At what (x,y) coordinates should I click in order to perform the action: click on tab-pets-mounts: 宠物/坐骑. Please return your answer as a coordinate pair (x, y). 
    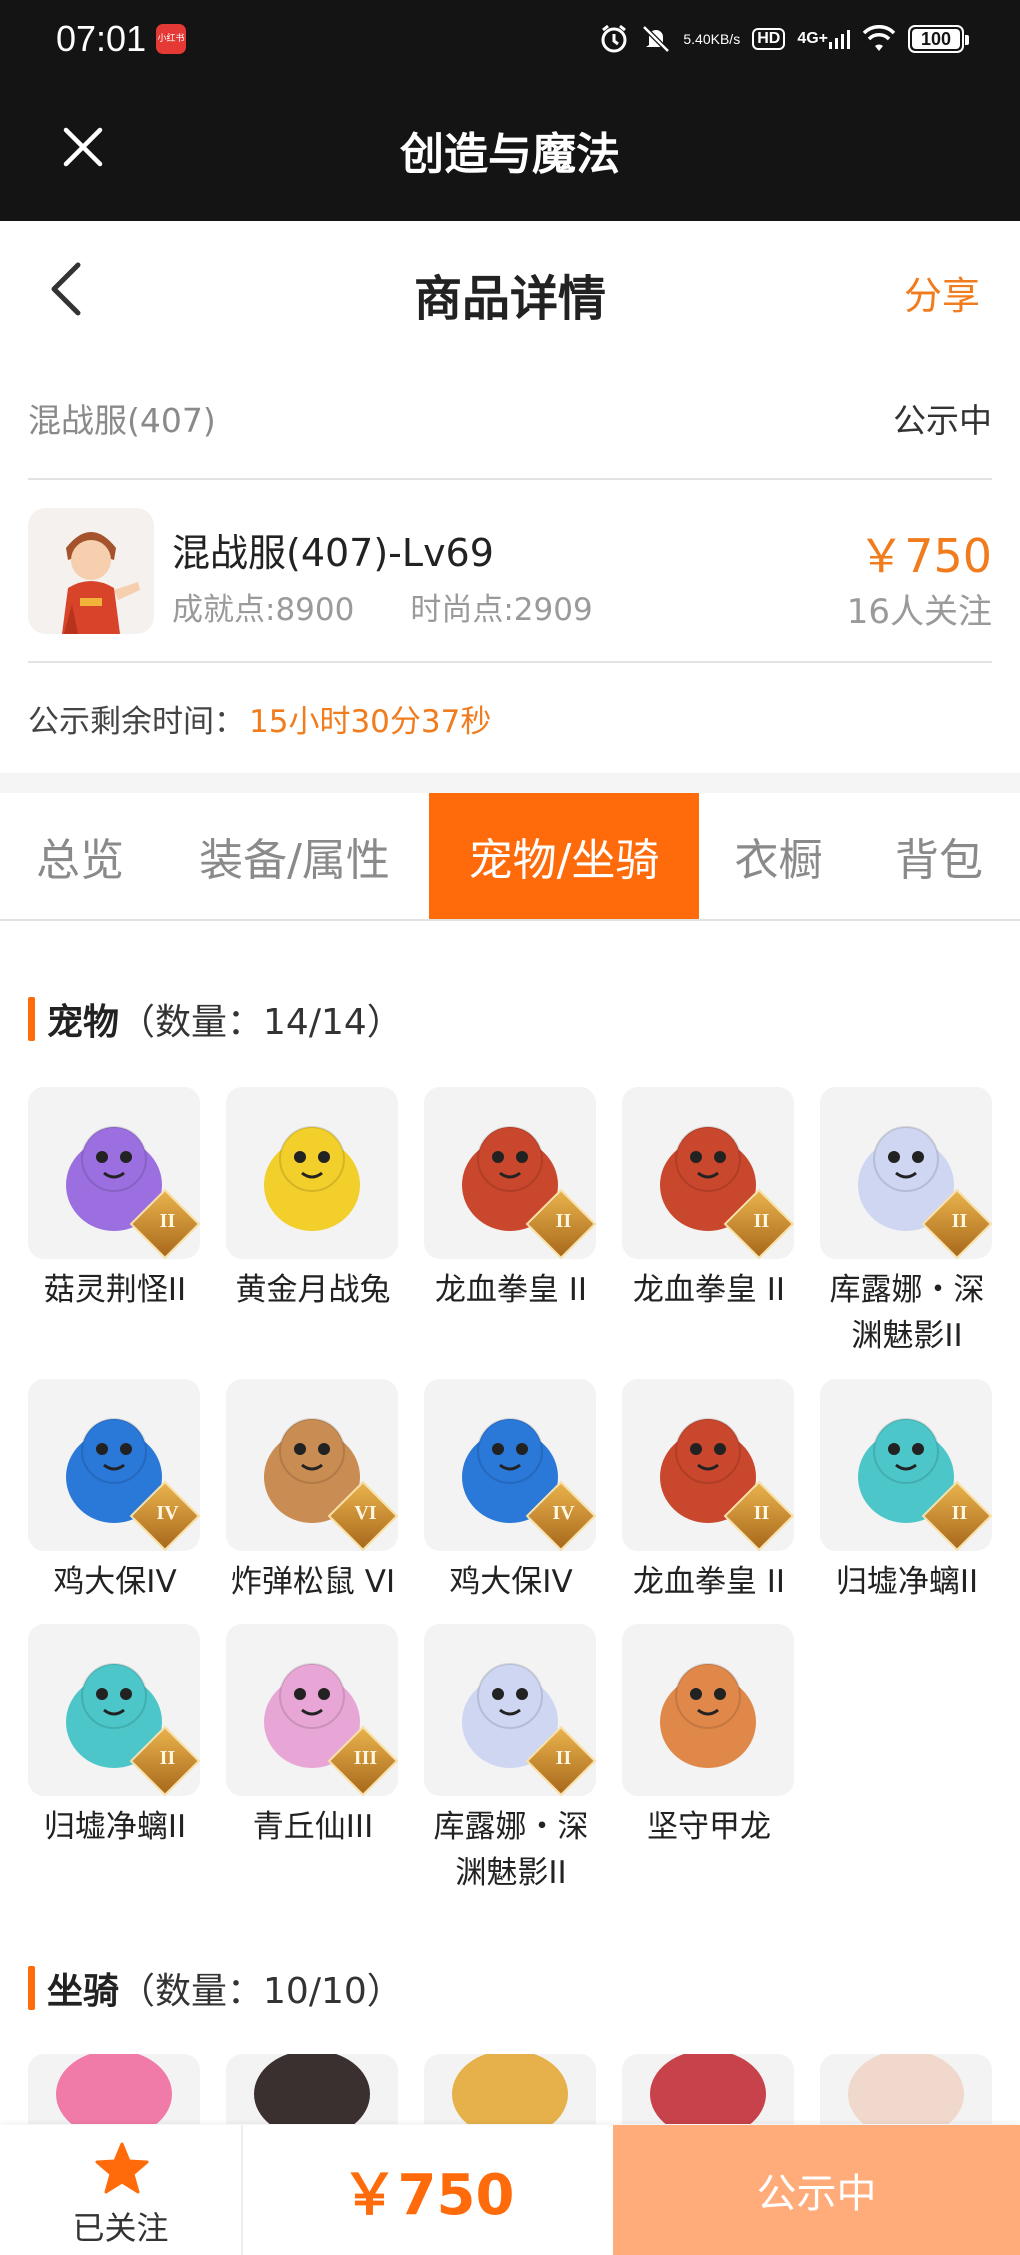
    Looking at the image, I should click on (564, 856).